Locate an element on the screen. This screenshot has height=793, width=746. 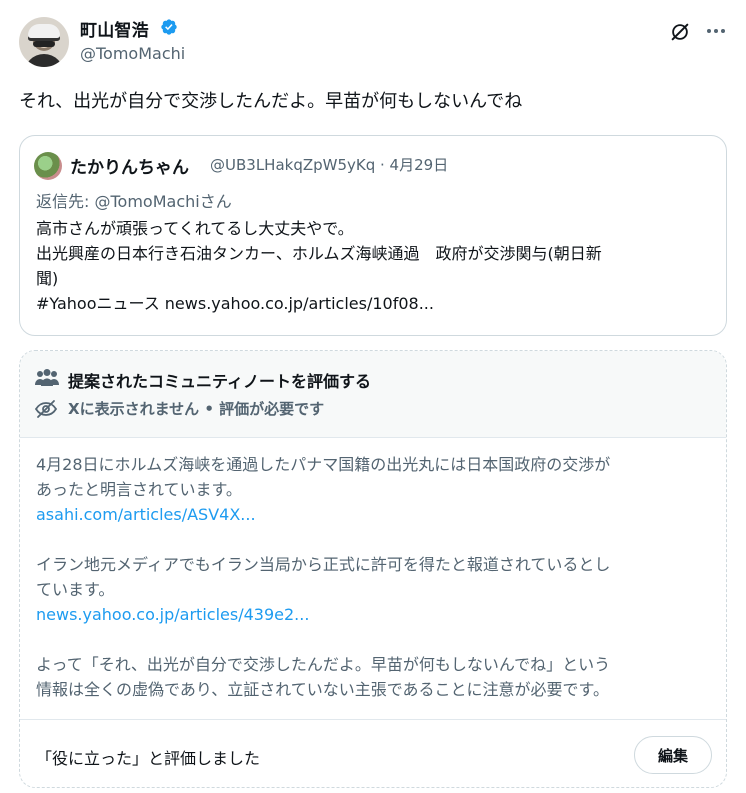
author-handle: @TomoMachi is located at coordinates (132, 53).